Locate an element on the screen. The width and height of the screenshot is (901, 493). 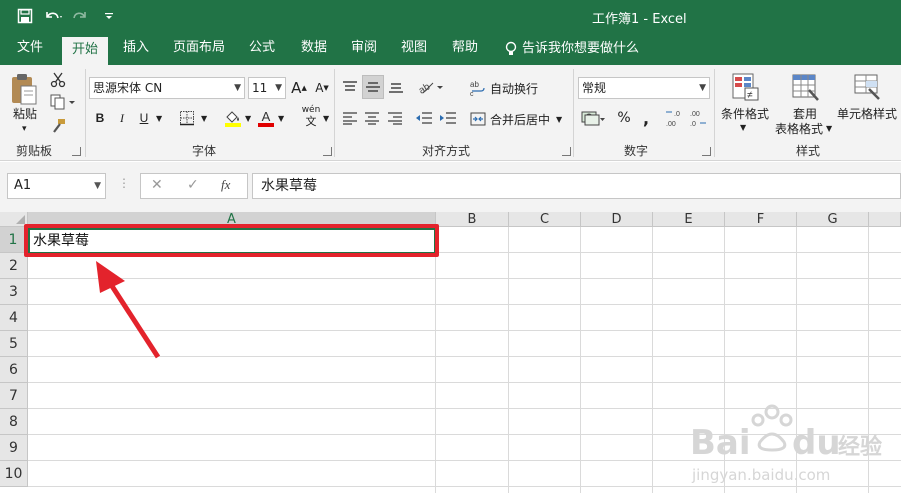
tab-data: 数据 is located at coordinates (314, 49).